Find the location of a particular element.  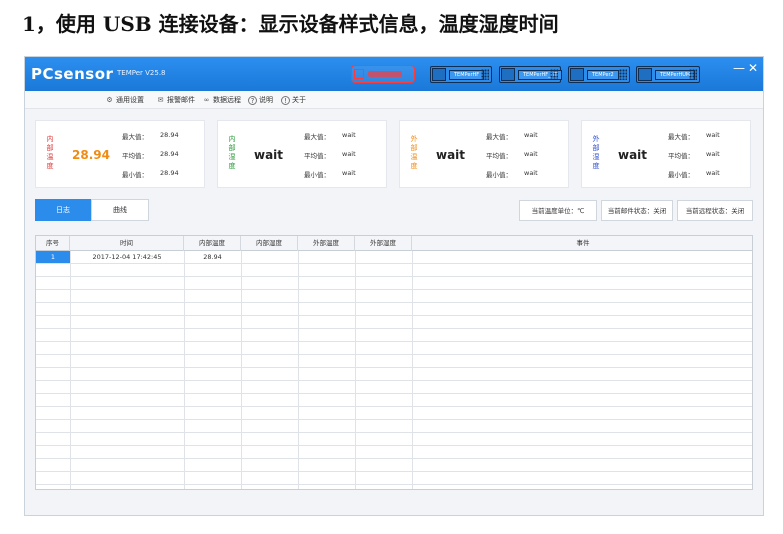

card-internal-temperature: 内部温度 28.94 最大值： 28.94 平均值： 28.94 最小值： 28.94 is located at coordinates (120, 154).